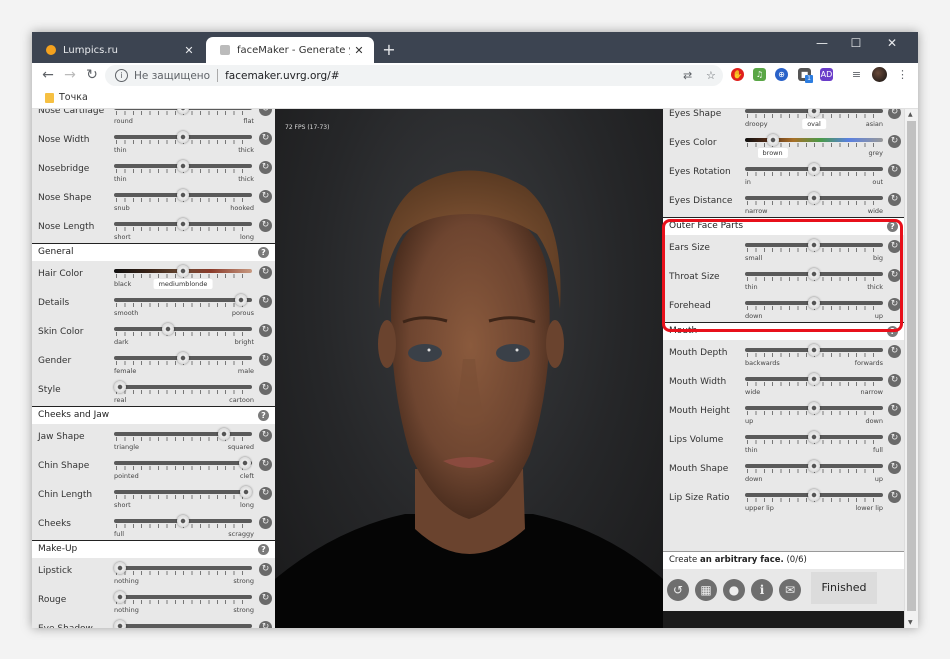  What do you see at coordinates (73, 97) in the screenshot?
I see `bookmark-tochka: Точка` at bounding box center [73, 97].